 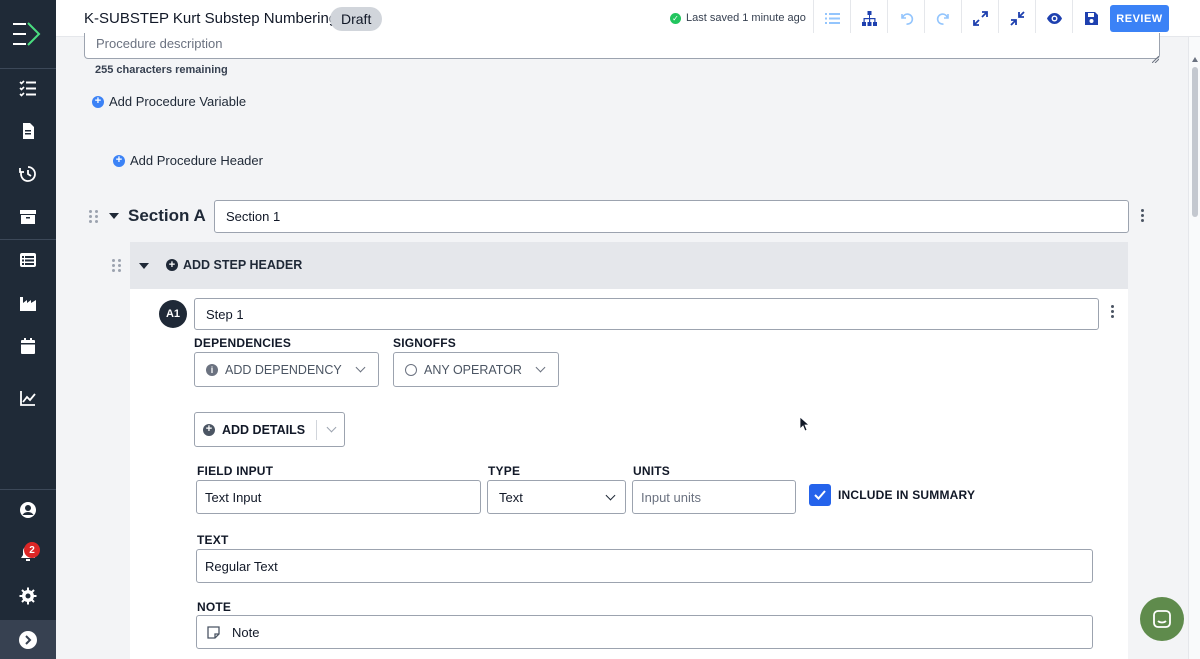 What do you see at coordinates (476, 369) in the screenshot?
I see `signoffs-dropdown: ANY OPERATOR` at bounding box center [476, 369].